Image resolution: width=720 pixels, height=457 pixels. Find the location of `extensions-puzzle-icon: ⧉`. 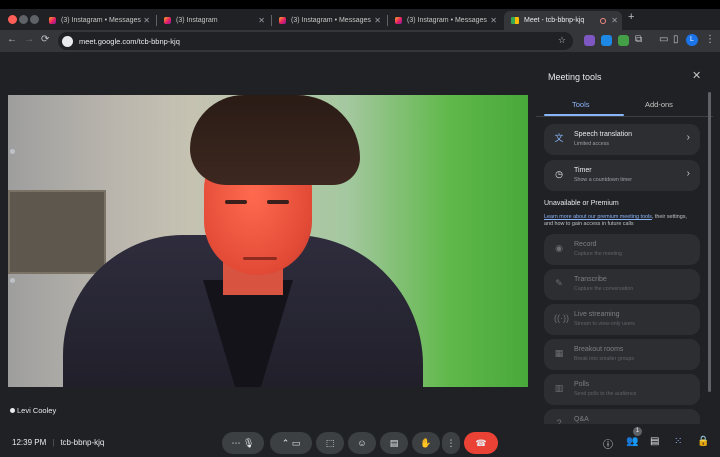

extensions-puzzle-icon: ⧉ is located at coordinates (638, 39).